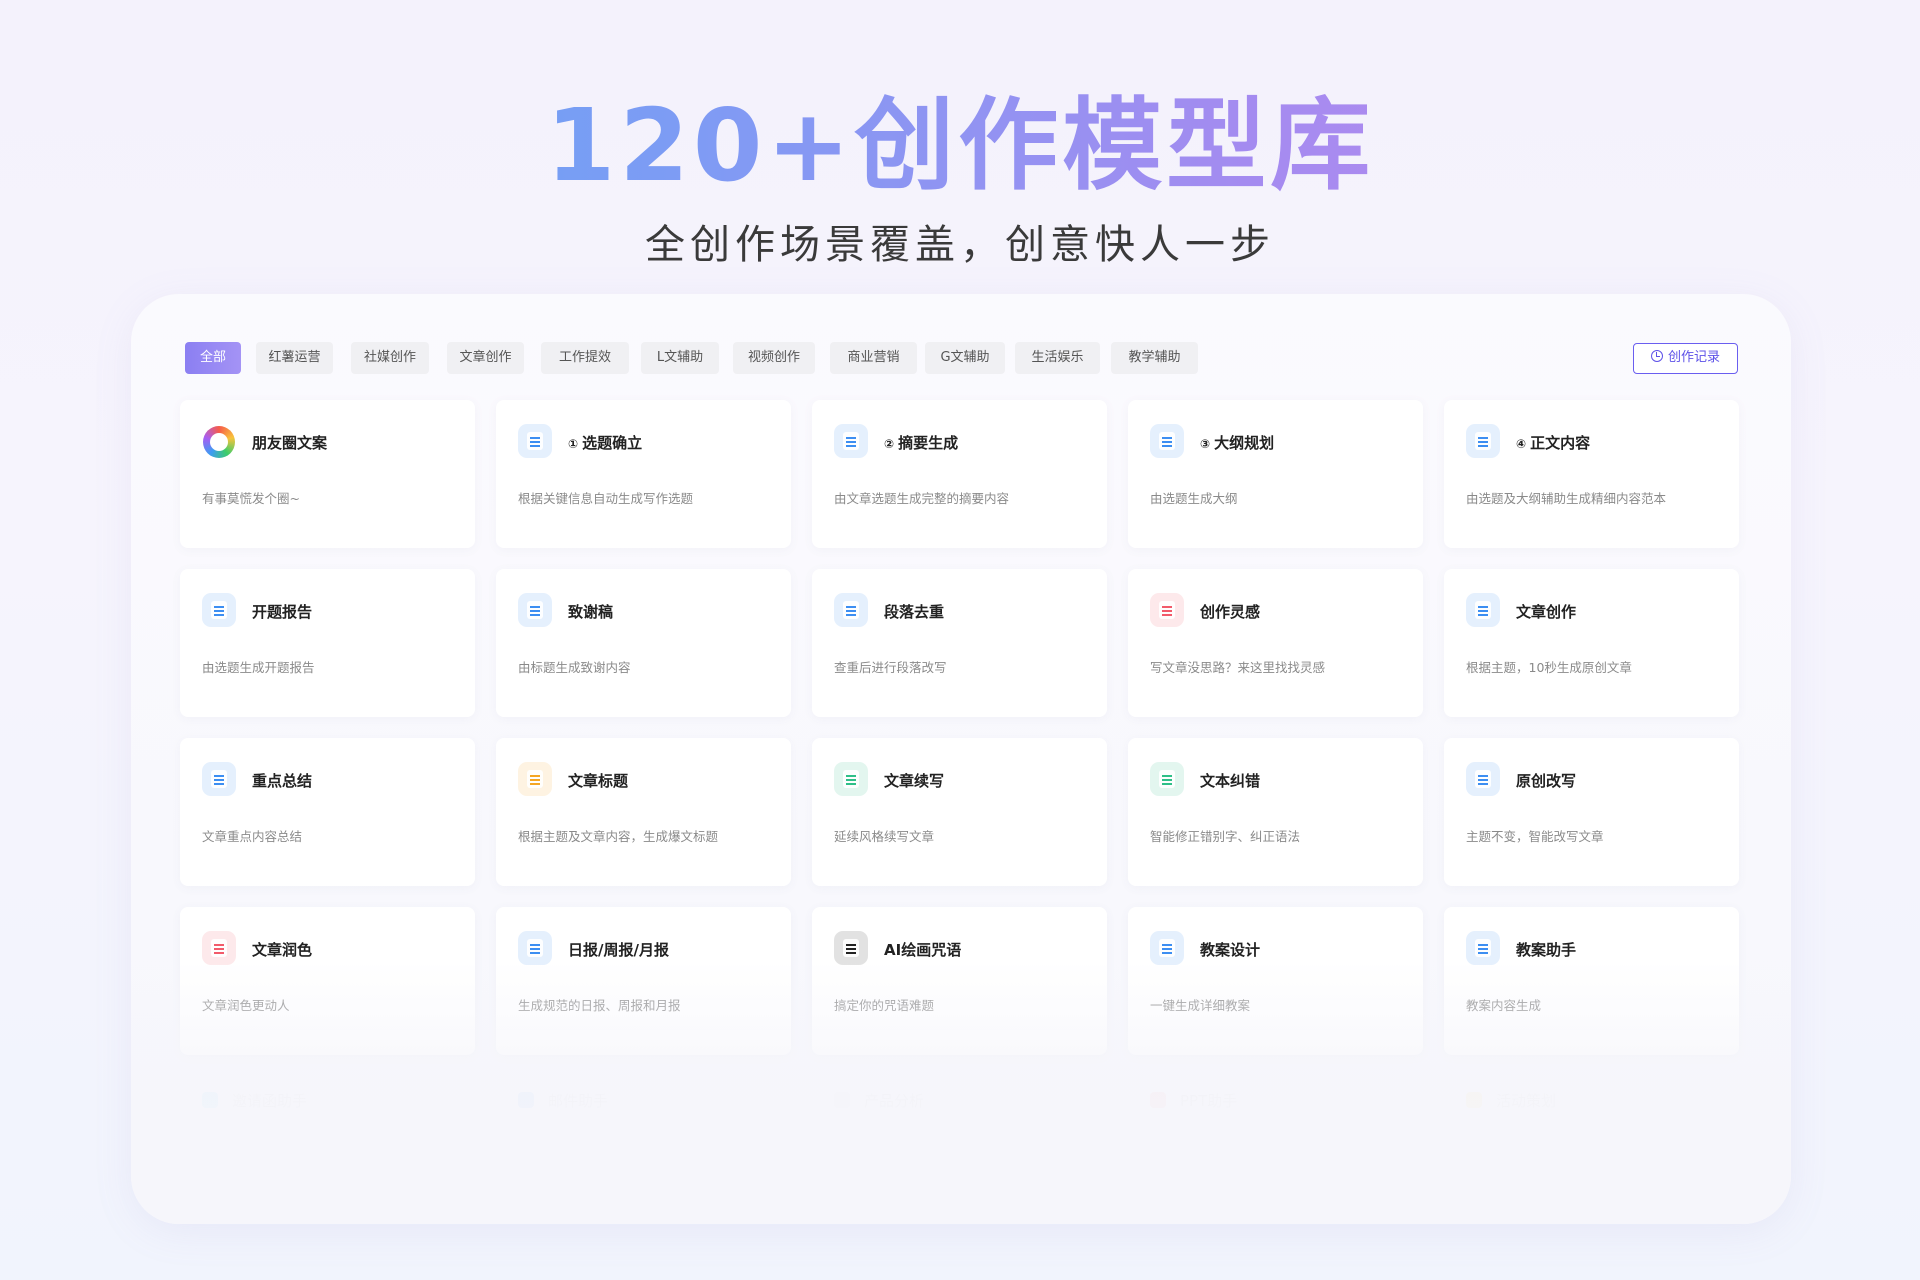 This screenshot has height=1280, width=1920. I want to click on model-card-desc: 写文章没思路？来这里找找灵感, so click(1238, 667).